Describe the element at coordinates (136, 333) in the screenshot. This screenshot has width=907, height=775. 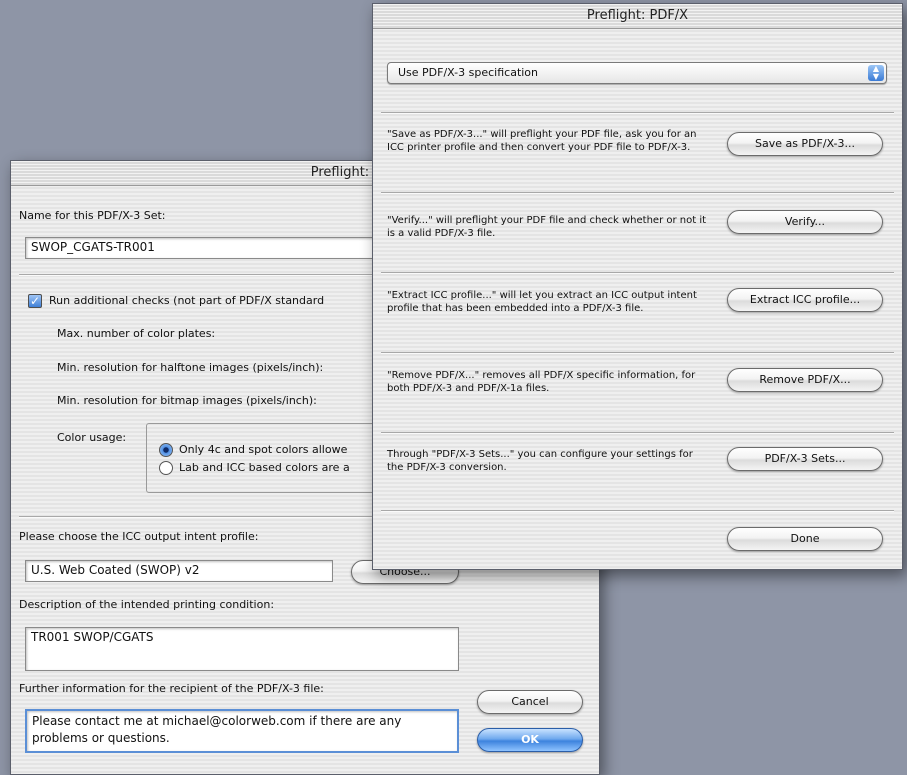
I see `max-plates-label: Max. number of color plates:` at that location.